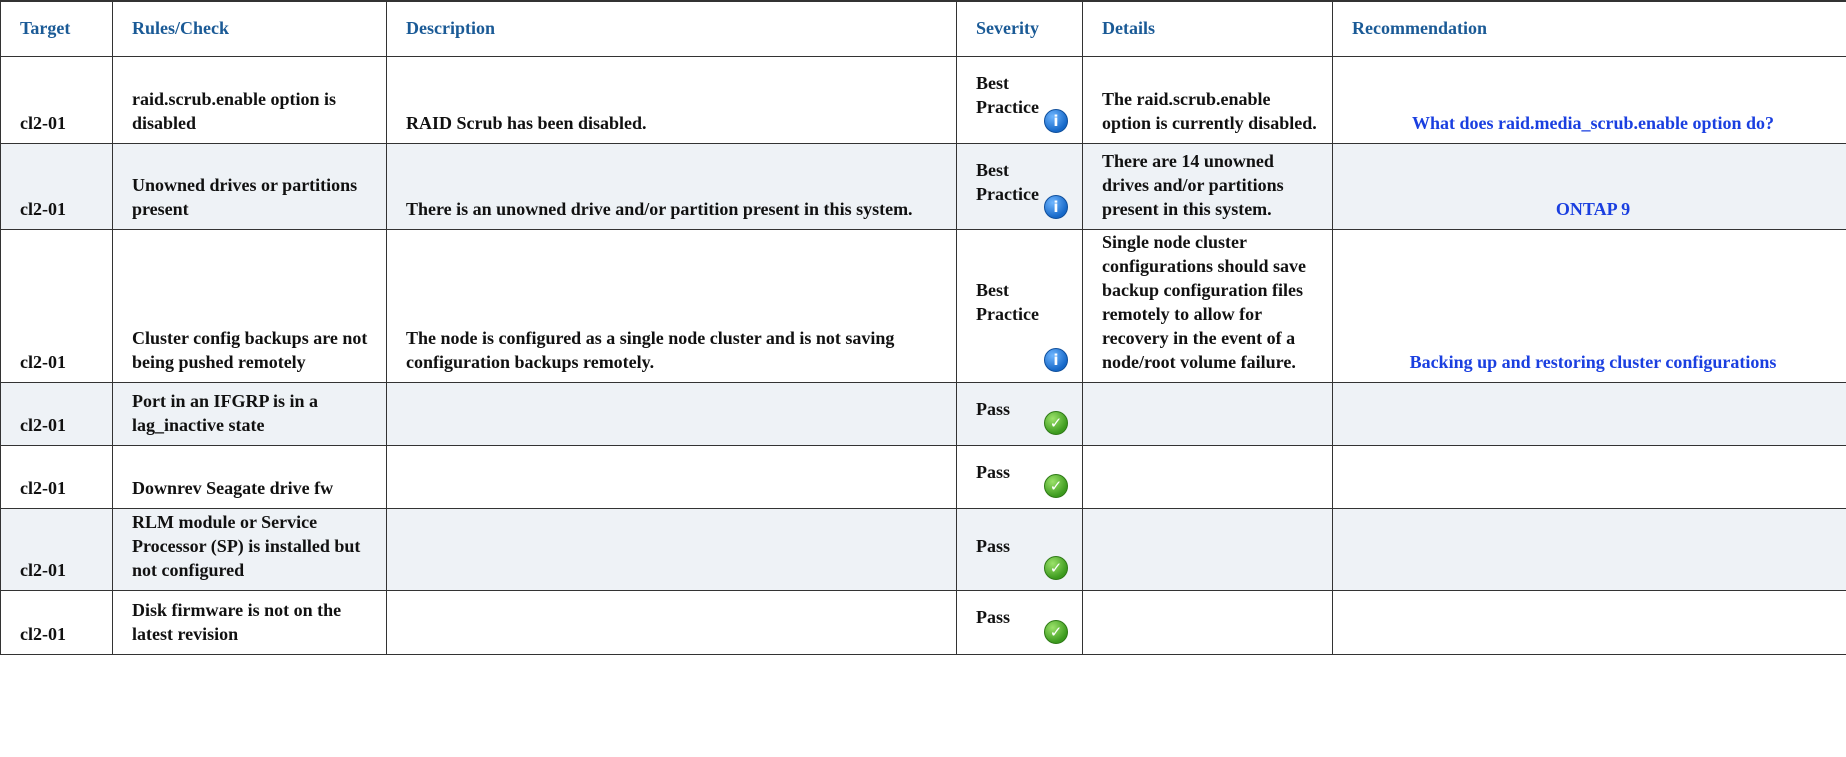  What do you see at coordinates (249, 28) in the screenshot?
I see `column-header-rules-check: Rules/Check` at bounding box center [249, 28].